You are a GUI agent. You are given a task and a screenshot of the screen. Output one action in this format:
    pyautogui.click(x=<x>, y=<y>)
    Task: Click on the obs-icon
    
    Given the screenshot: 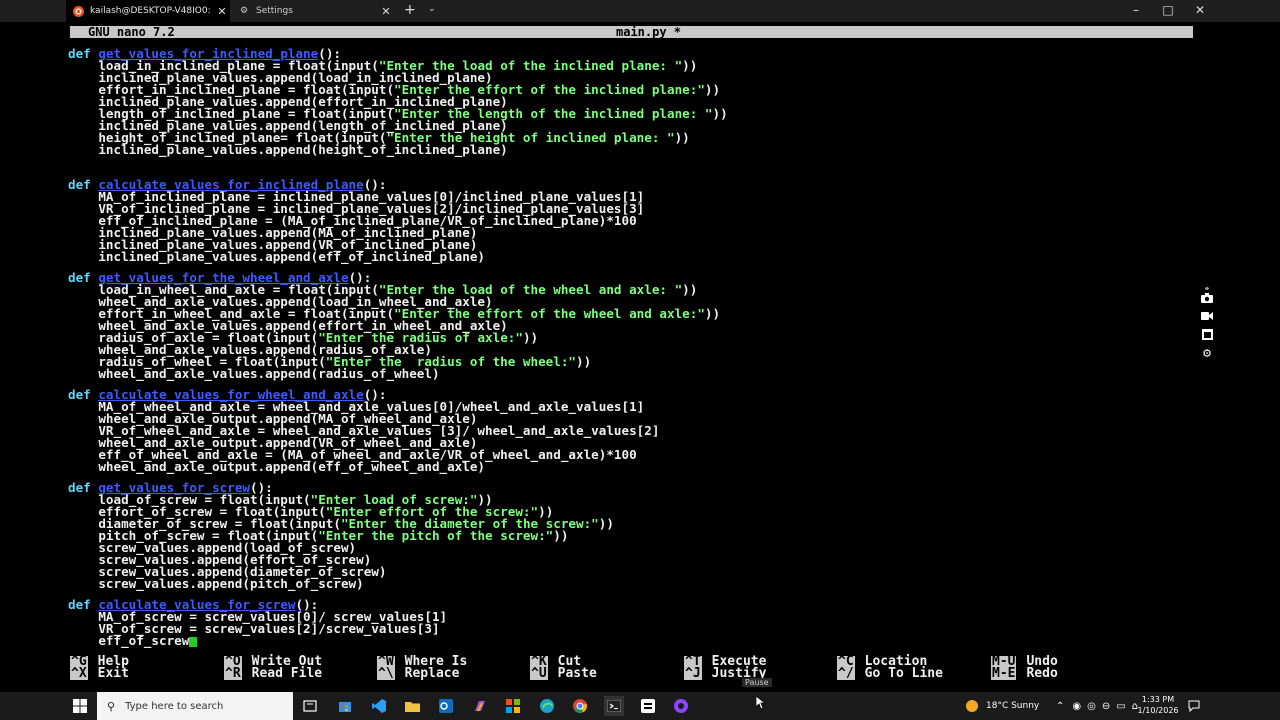 What is the action you would take?
    pyautogui.click(x=681, y=706)
    